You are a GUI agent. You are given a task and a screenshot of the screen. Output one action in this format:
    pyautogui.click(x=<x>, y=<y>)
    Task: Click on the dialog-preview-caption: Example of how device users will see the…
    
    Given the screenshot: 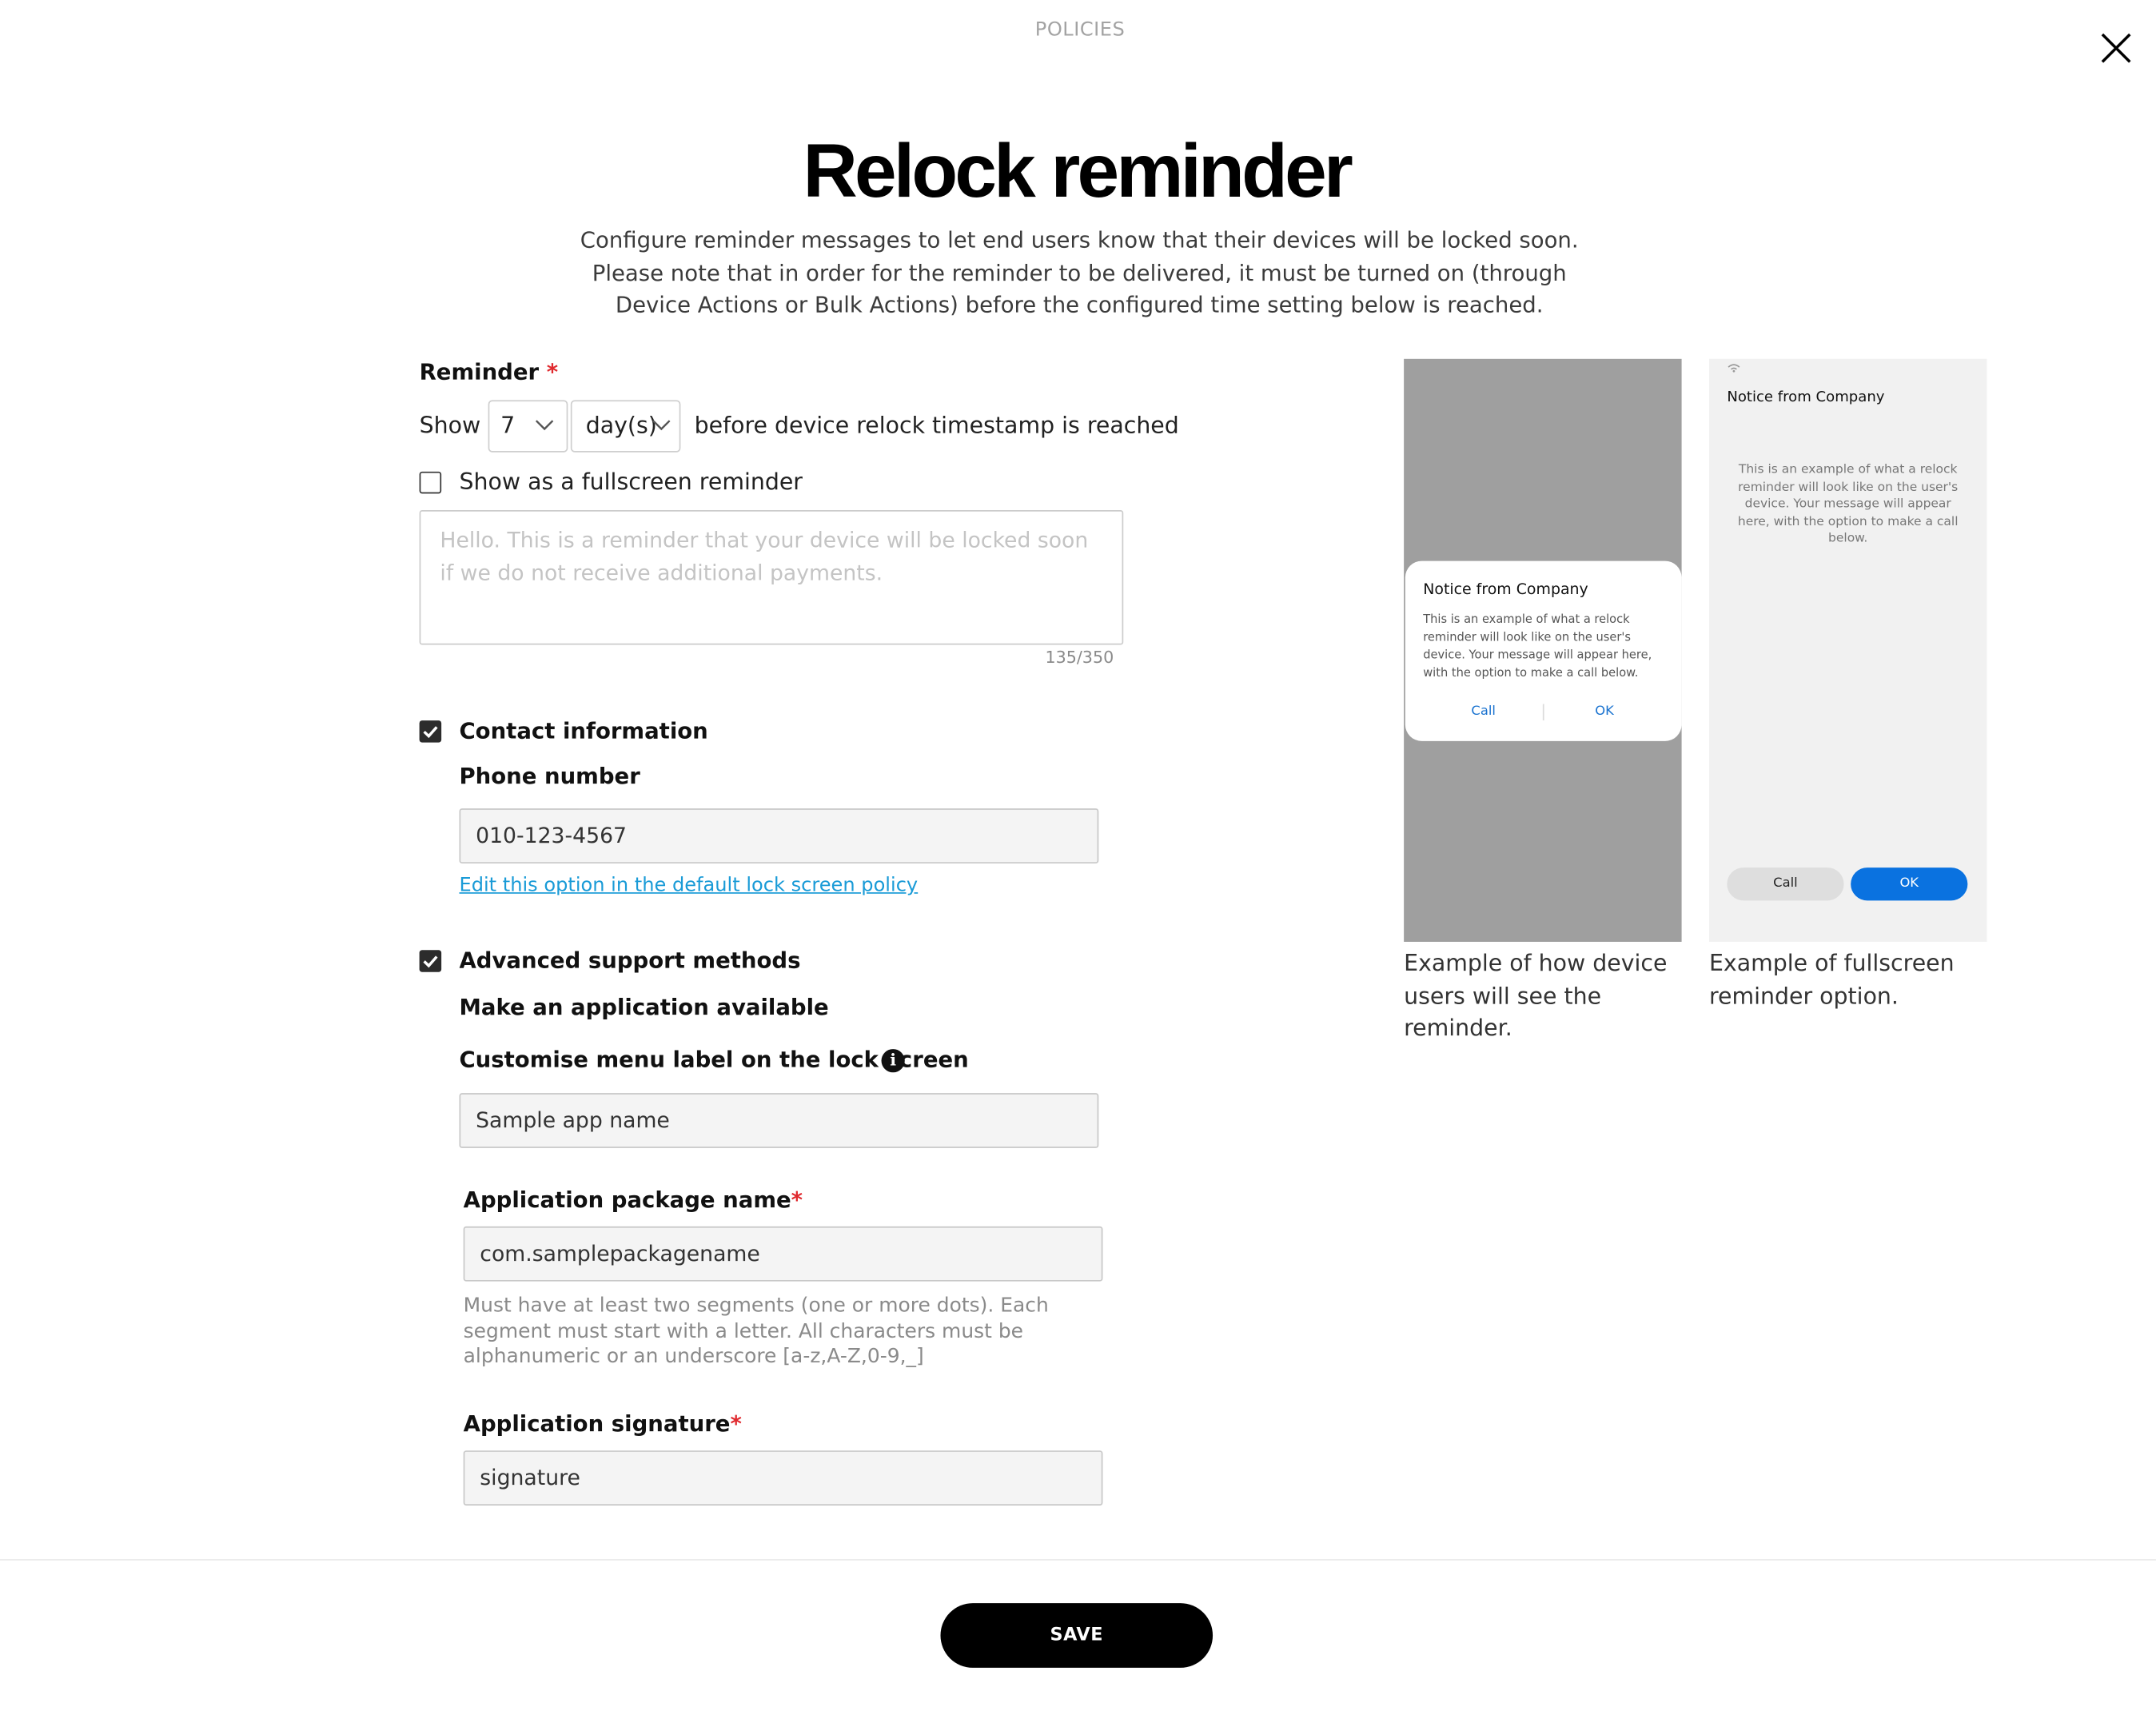 What is the action you would take?
    pyautogui.click(x=1536, y=996)
    